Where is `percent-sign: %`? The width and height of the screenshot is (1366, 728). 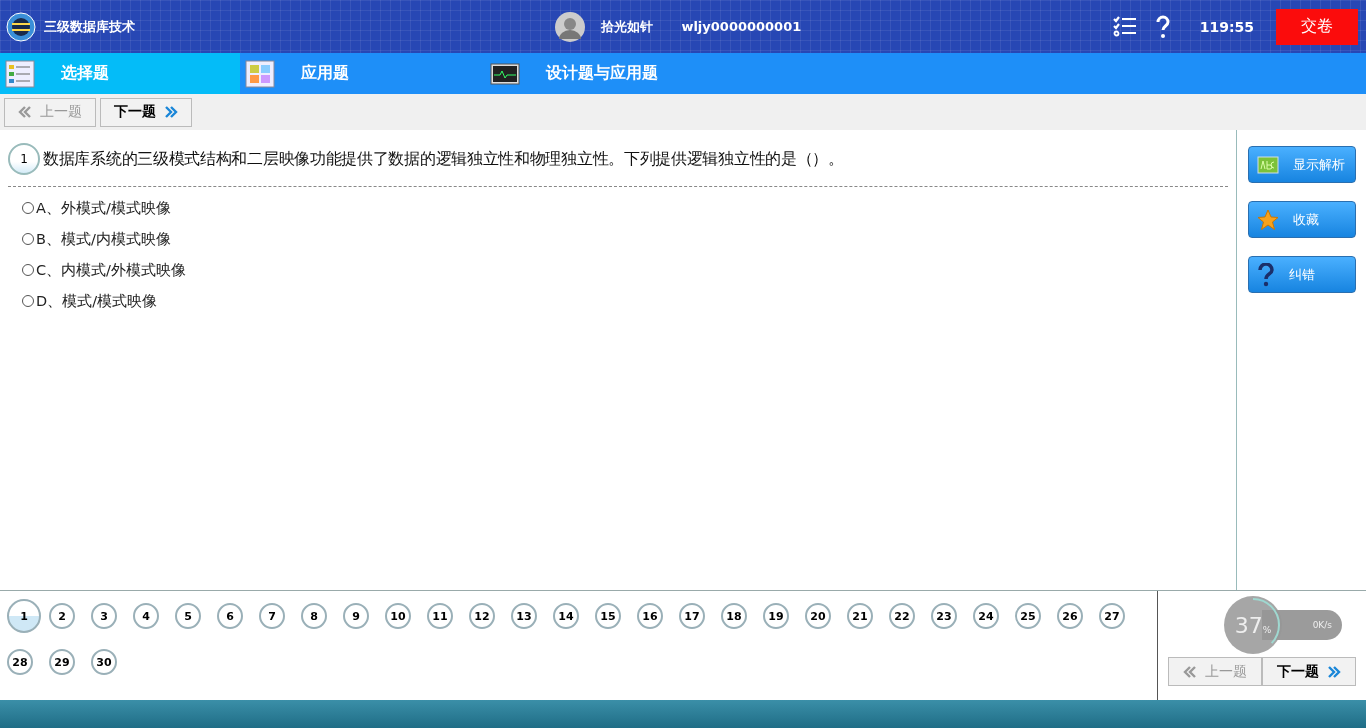
percent-sign: % is located at coordinates (1267, 630).